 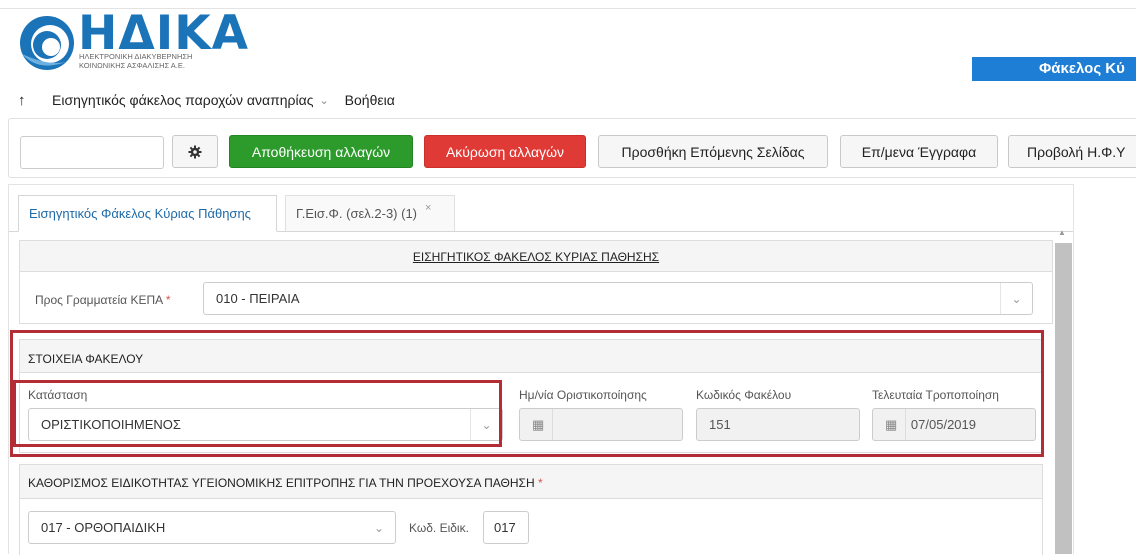 I want to click on main-folder-title: ΕΙΣΗΓΗΤΙΚΟΣ ΦΑΚΕΛΟΣ ΚΥΡΙΑΣ ΠΑΘΗΣΗΣ, so click(x=536, y=257).